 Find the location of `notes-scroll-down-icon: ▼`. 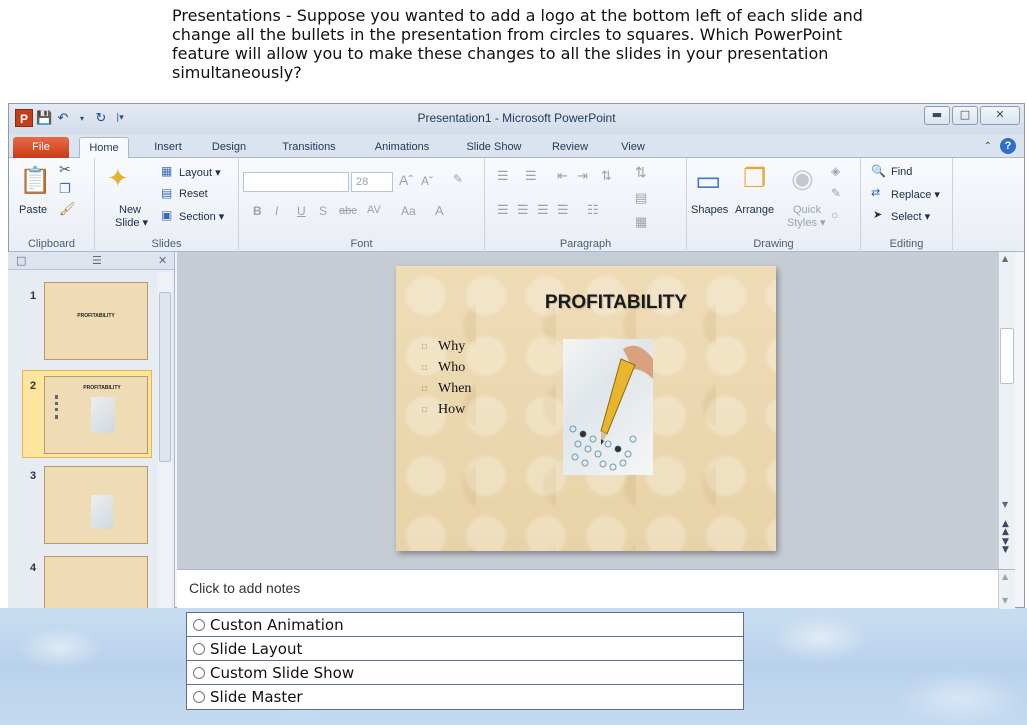

notes-scroll-down-icon: ▼ is located at coordinates (1005, 600).